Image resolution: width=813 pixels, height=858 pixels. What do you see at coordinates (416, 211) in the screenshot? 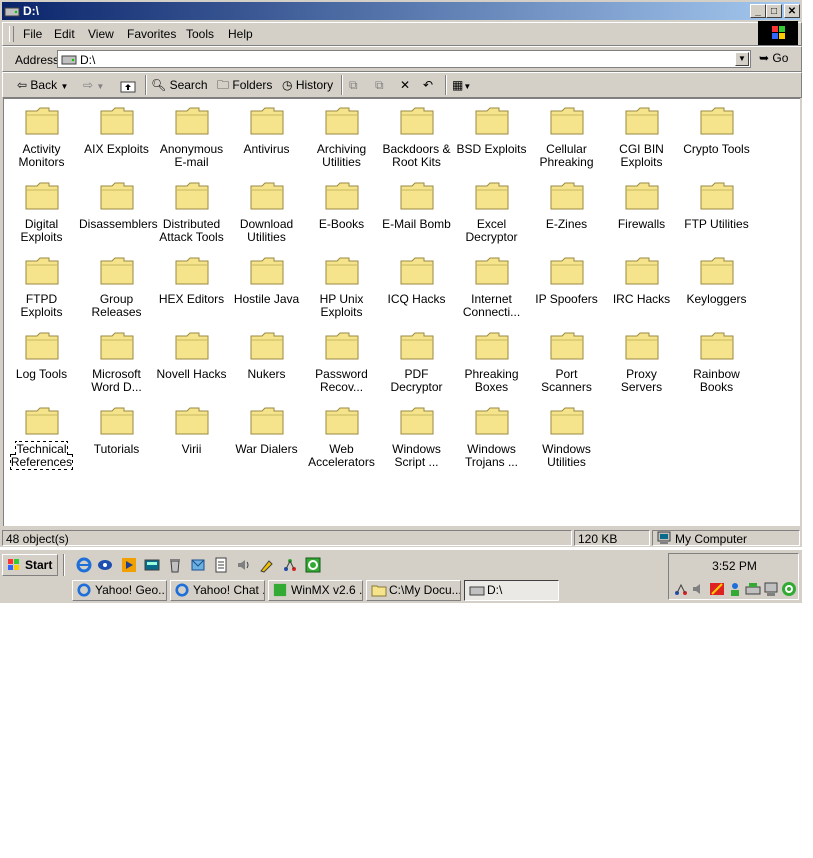
I see `folder-item: E-Mail Bomb` at bounding box center [416, 211].